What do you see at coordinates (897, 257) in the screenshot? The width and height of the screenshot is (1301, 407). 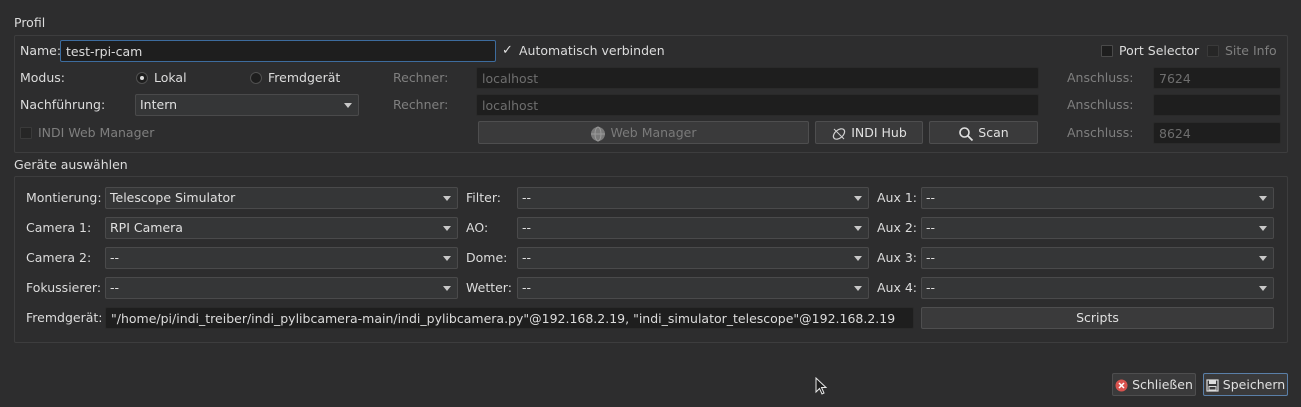 I see `aux3-label: Aux 3:` at bounding box center [897, 257].